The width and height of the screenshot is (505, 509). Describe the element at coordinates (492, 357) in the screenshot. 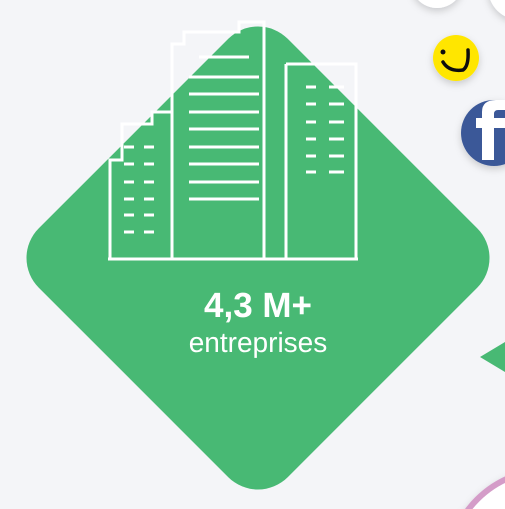

I see `triangle-shape` at that location.